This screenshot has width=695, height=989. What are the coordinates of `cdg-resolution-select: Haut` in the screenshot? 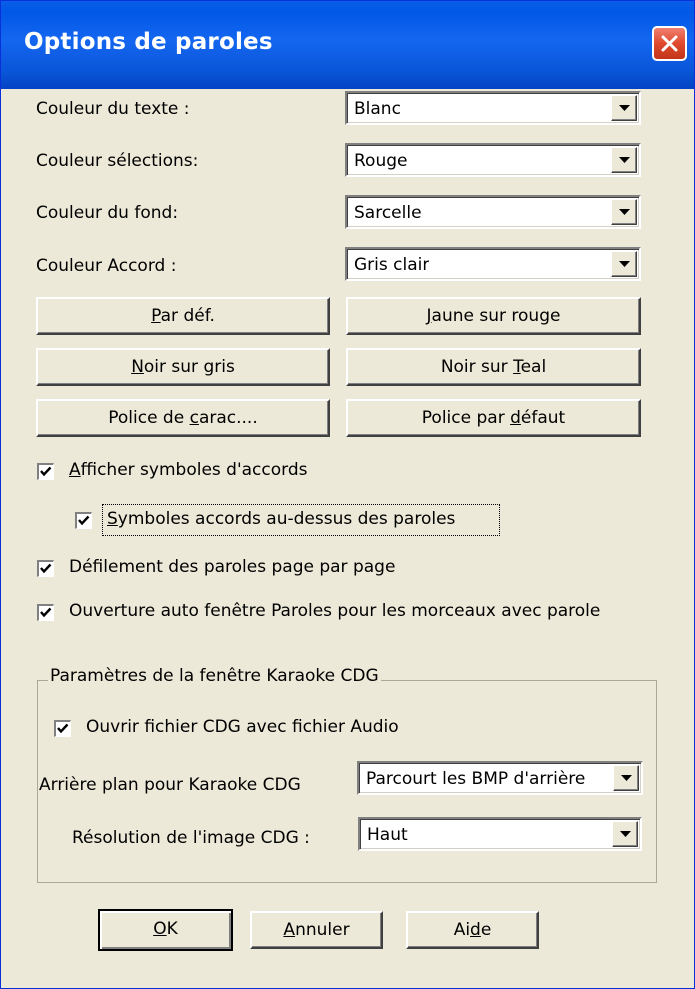 It's located at (500, 834).